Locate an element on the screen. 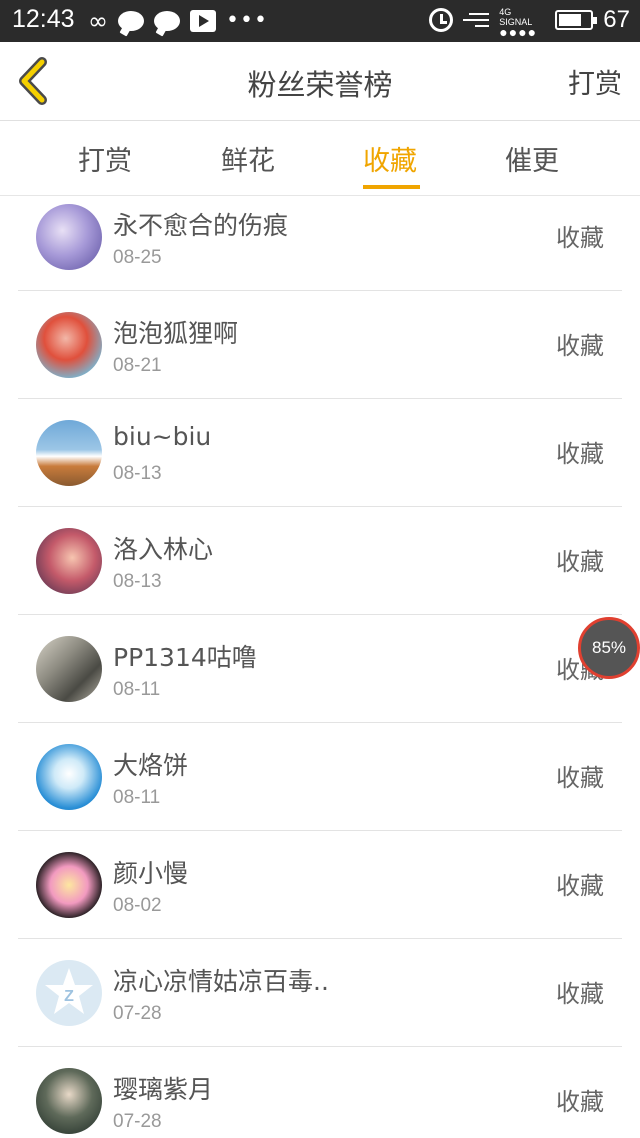 Image resolution: width=640 pixels, height=1138 pixels. system-icons: 4G SIGNAL ●●●● 67 is located at coordinates (529, 23).